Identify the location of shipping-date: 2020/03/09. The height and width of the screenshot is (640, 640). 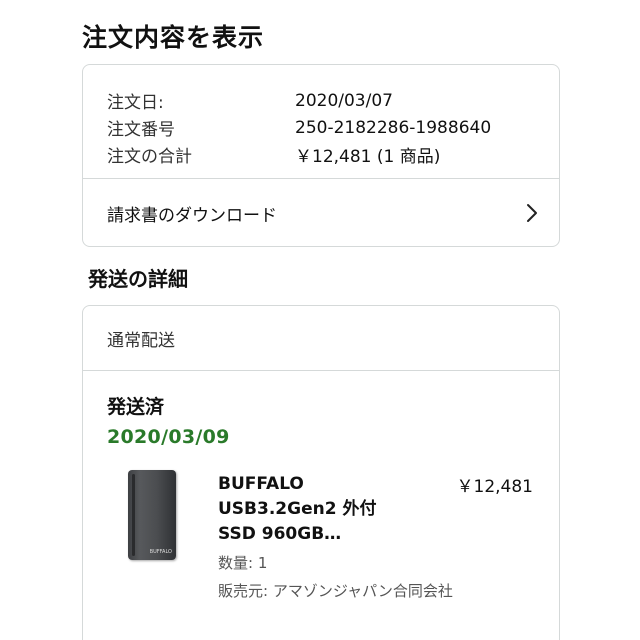
(168, 437).